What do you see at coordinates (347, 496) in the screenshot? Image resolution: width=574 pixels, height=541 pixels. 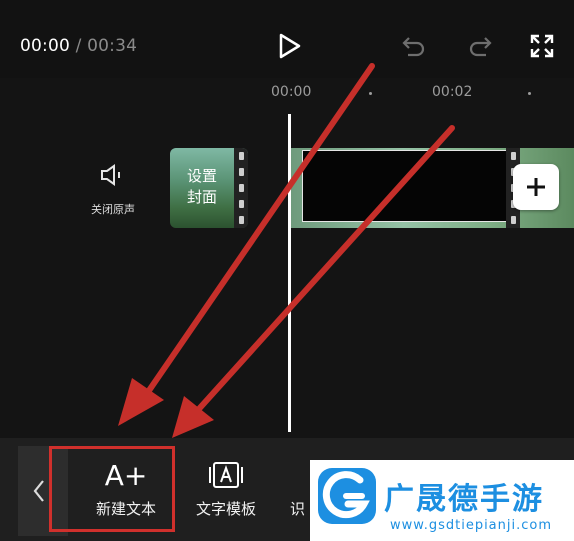 I see `brand-logo-icon` at bounding box center [347, 496].